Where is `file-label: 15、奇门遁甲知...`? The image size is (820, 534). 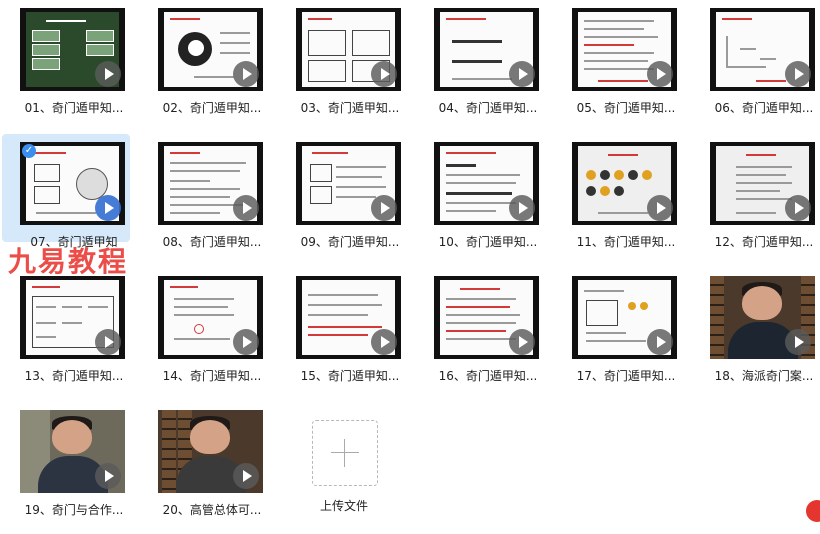
file-label: 15、奇门遁甲知... is located at coordinates (350, 375).